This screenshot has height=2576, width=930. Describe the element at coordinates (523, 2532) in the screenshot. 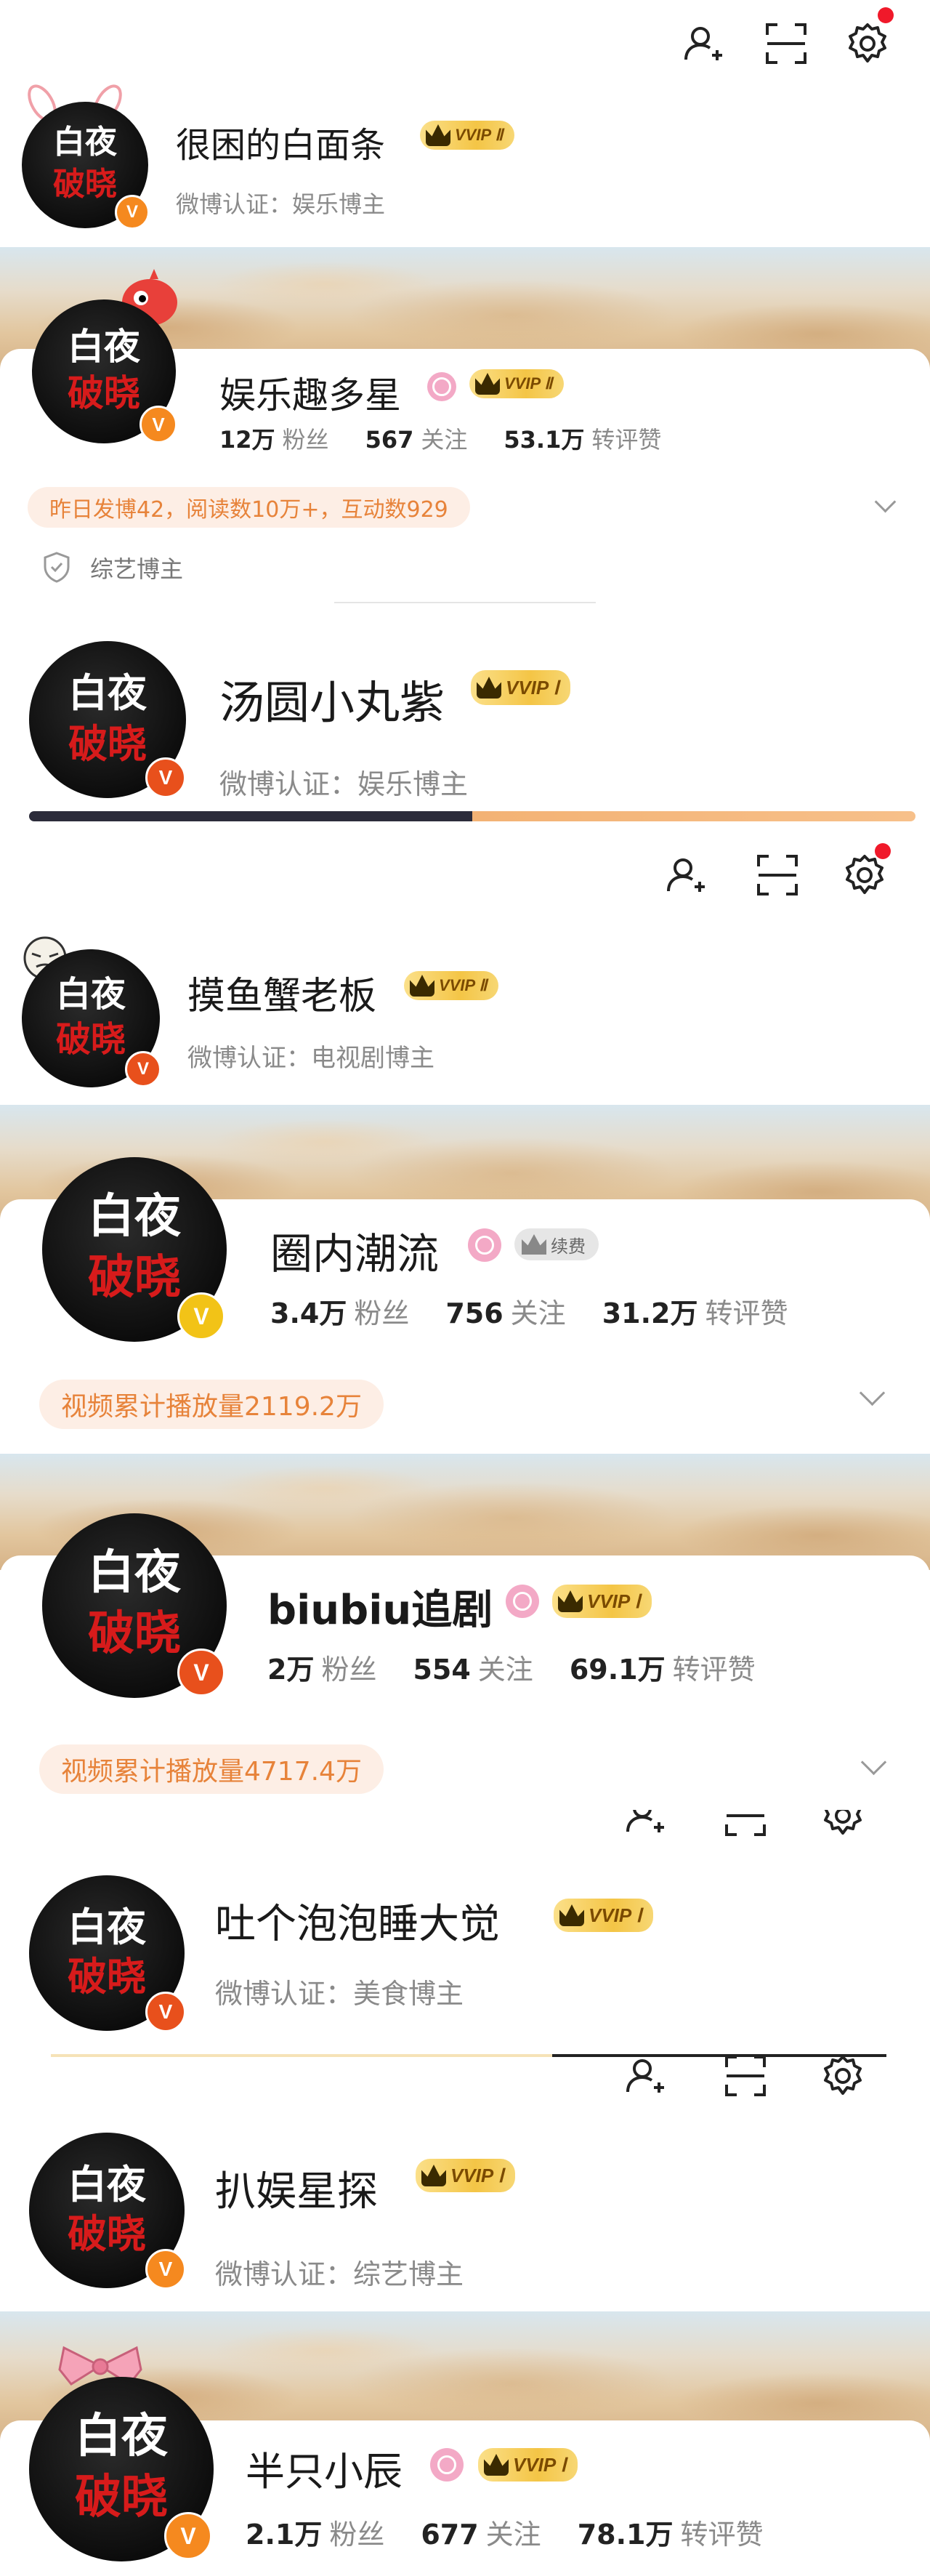

I see `stats-row: 2.1万 粉丝 677 关注 78.1万 转评赞` at that location.